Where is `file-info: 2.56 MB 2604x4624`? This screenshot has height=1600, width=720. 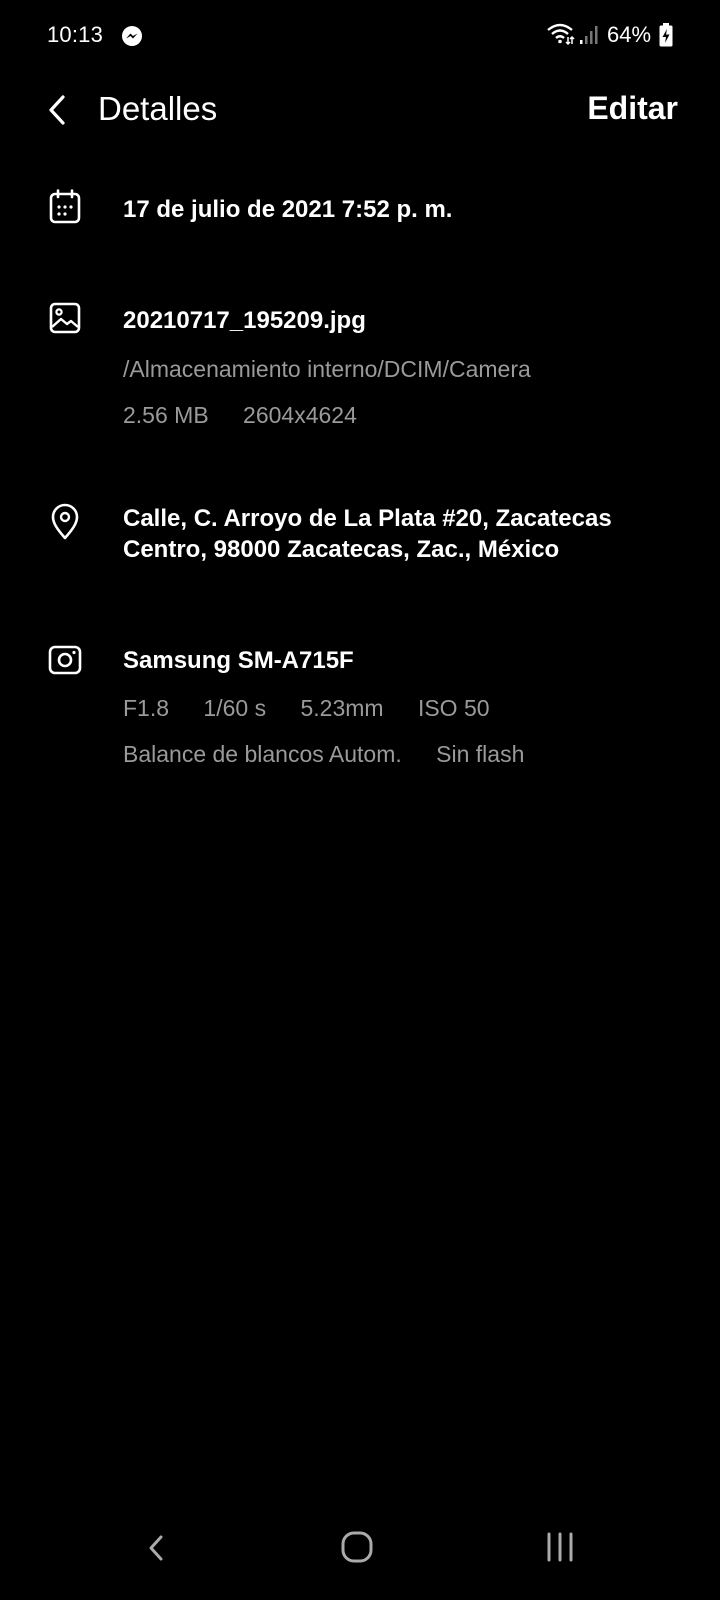 file-info: 2.56 MB 2604x4624 is located at coordinates (240, 415).